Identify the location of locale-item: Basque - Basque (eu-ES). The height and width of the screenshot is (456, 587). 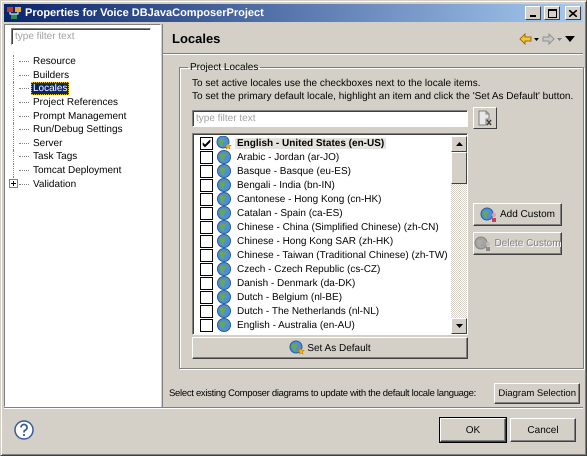
(294, 171).